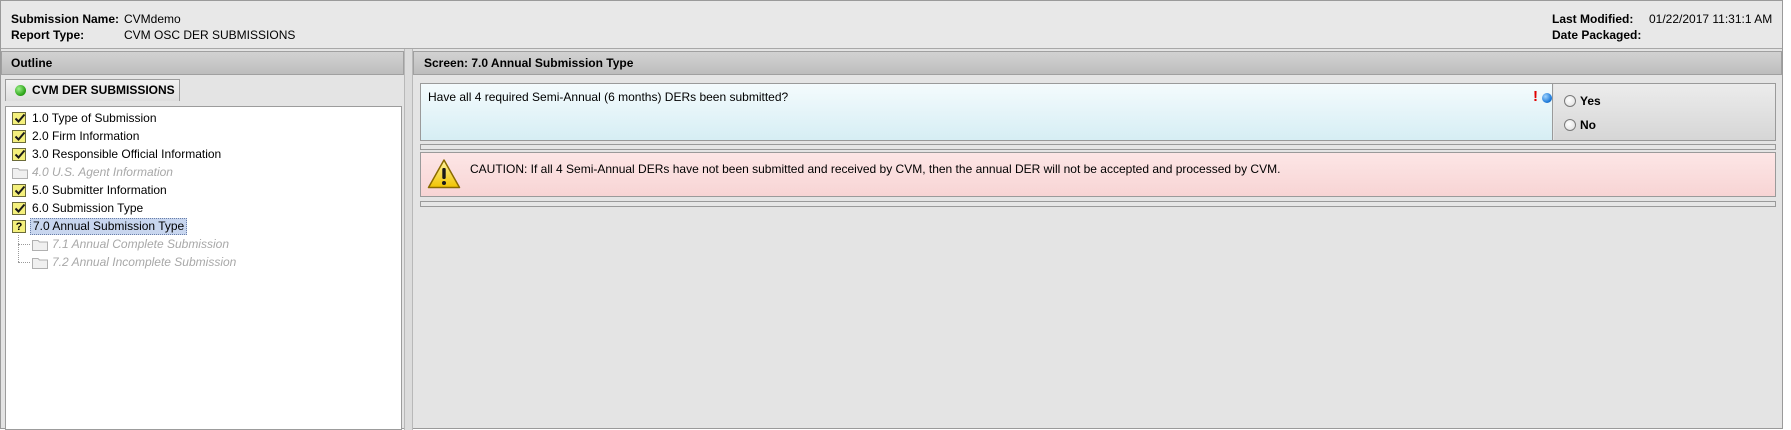  I want to click on question-icon: ?, so click(19, 226).